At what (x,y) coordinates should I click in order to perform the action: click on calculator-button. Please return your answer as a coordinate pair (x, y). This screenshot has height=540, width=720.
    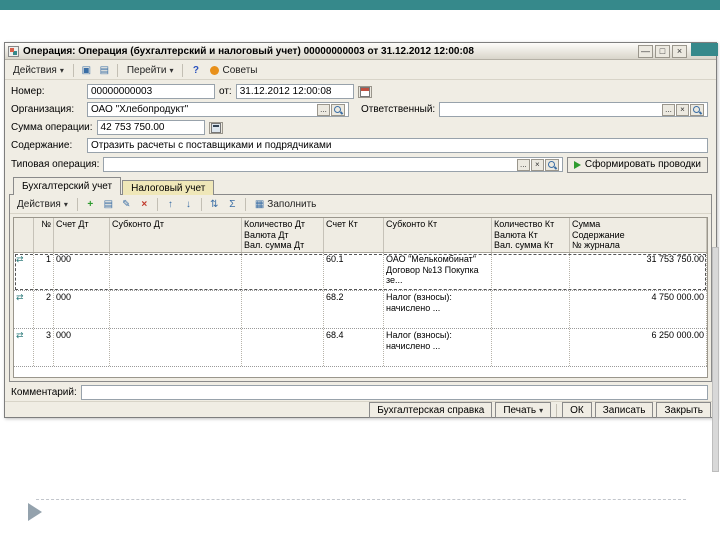
    Looking at the image, I should click on (215, 127).